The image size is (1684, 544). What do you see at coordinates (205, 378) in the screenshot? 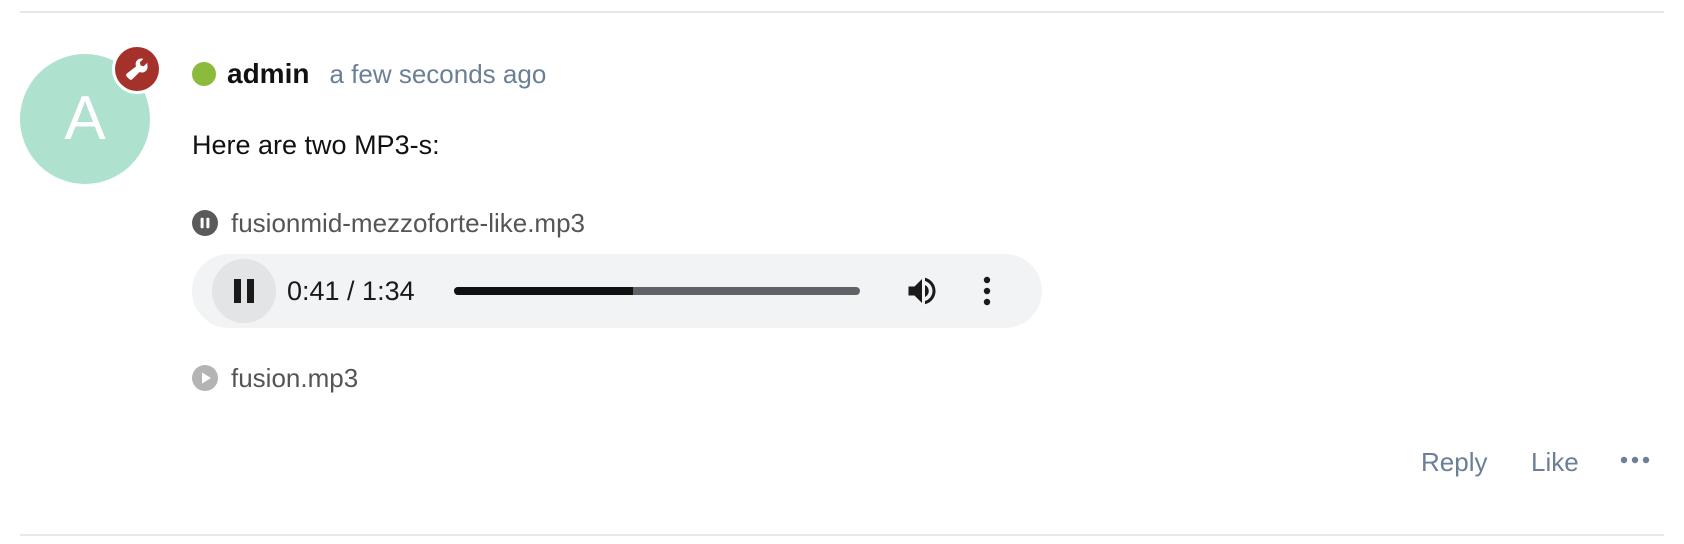
I see `play-circle-icon` at bounding box center [205, 378].